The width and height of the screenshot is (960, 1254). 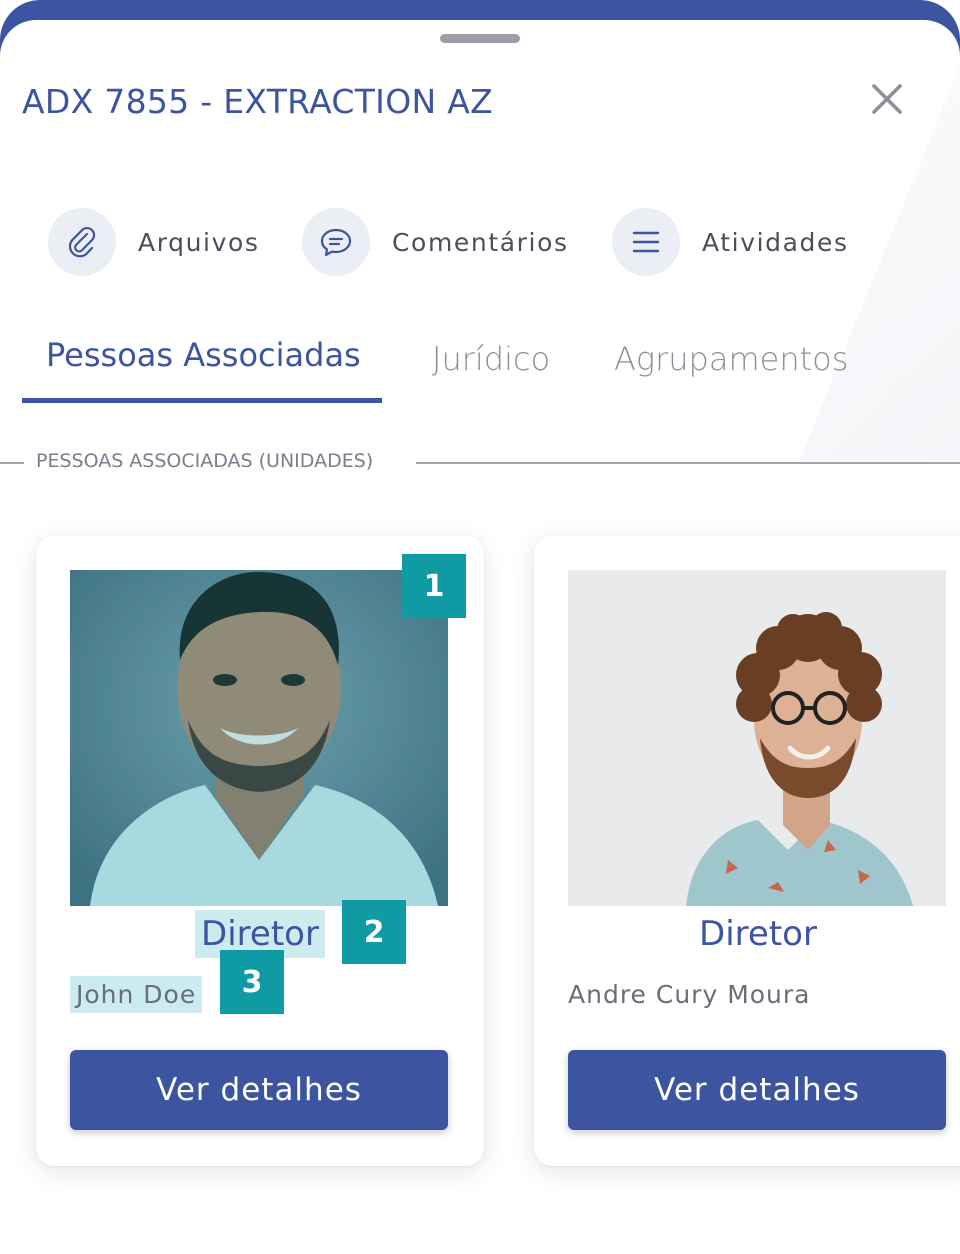 What do you see at coordinates (202, 400) in the screenshot?
I see `active-tab-indicator` at bounding box center [202, 400].